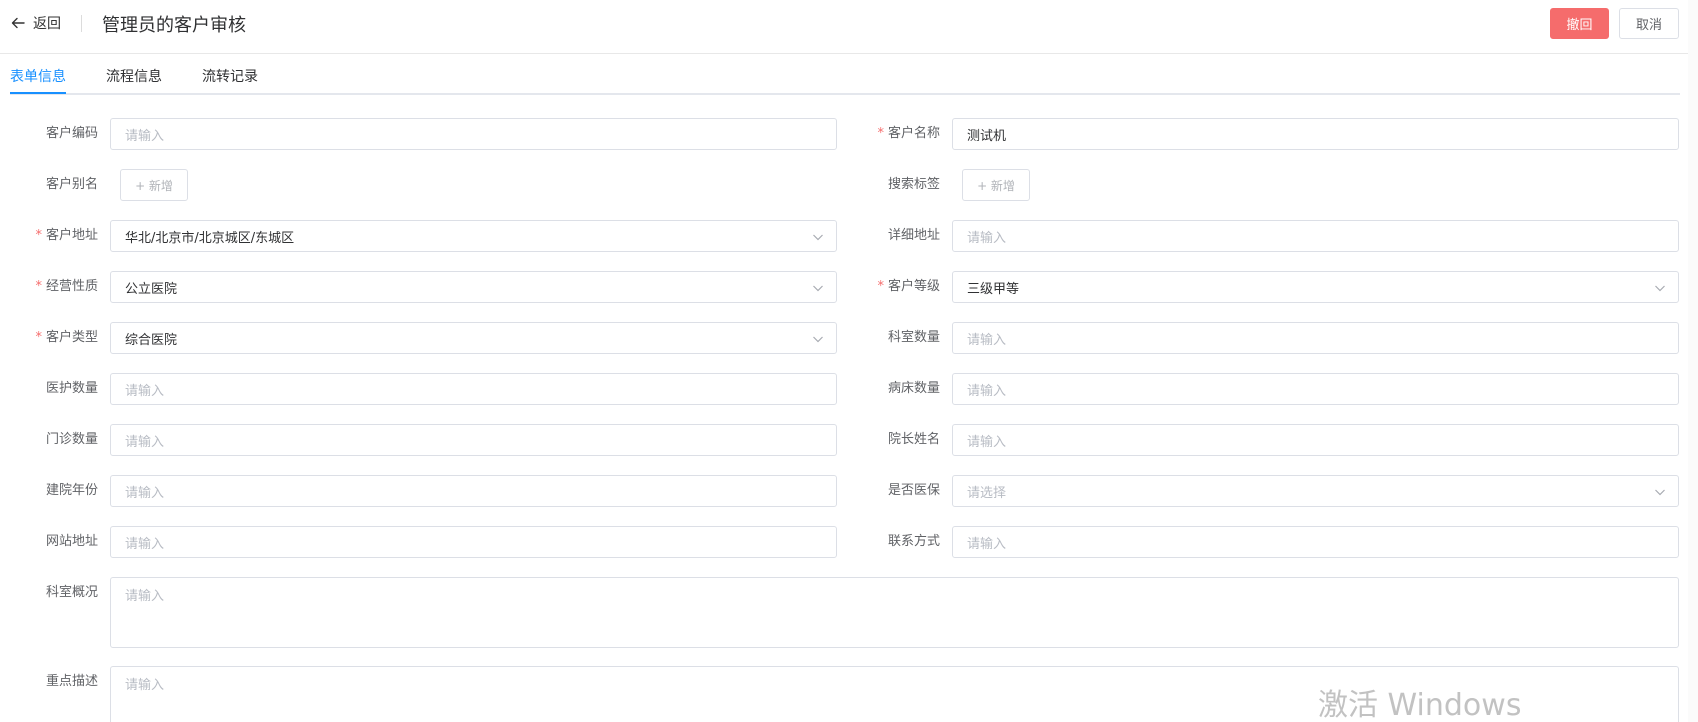  What do you see at coordinates (473, 338) in the screenshot?
I see `customer-type-select: 综合医院` at bounding box center [473, 338].